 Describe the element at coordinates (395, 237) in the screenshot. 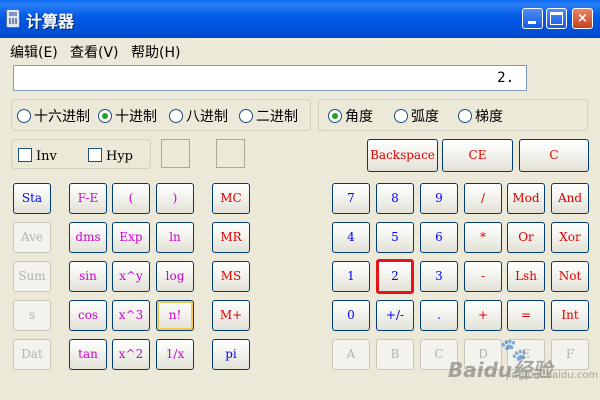

I see `digit-5-button: 5` at that location.